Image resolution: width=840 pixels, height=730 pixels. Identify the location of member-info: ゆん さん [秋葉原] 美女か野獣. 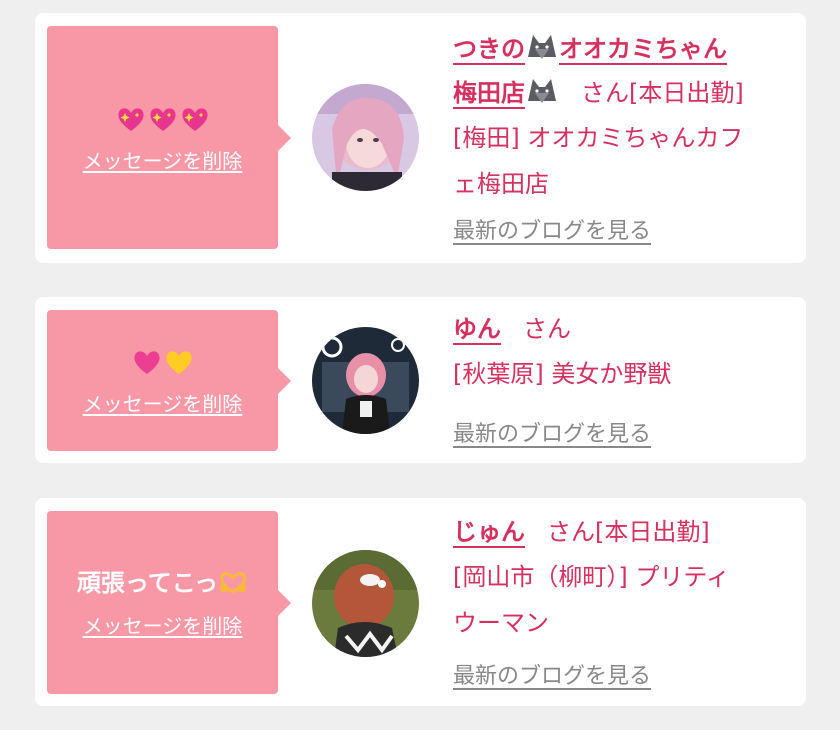
(623, 352).